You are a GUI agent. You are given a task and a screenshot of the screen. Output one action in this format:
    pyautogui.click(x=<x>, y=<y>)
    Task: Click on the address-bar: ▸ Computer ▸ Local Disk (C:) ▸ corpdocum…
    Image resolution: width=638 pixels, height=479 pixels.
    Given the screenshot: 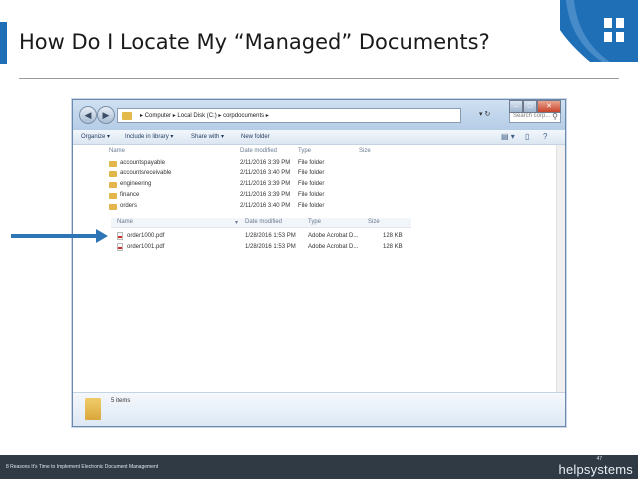 What is the action you would take?
    pyautogui.click(x=289, y=115)
    